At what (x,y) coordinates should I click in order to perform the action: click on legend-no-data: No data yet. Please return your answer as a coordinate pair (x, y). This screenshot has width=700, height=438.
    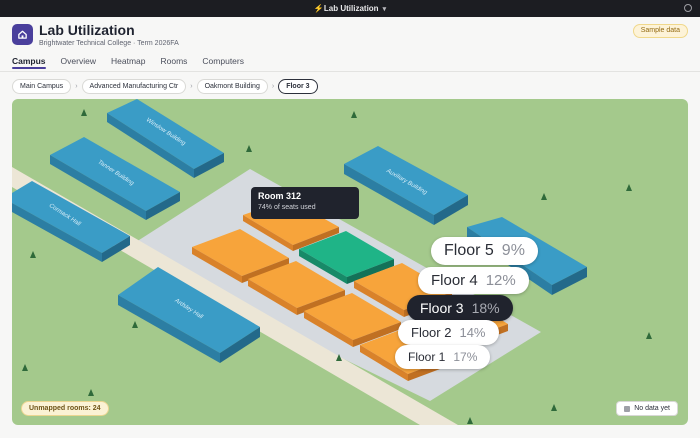
    Looking at the image, I should click on (647, 408).